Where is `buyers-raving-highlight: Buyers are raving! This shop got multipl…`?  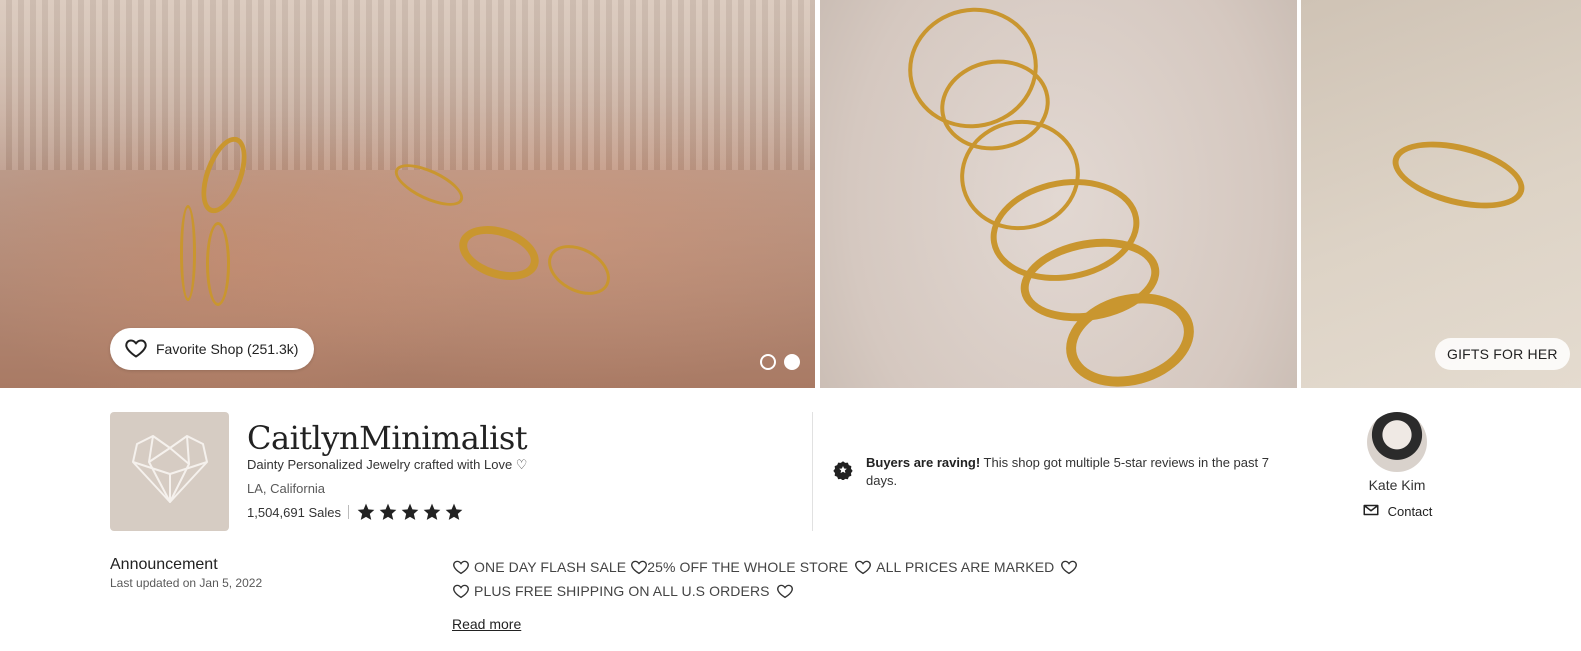
buyers-raving-highlight: Buyers are raving! This shop got multipl… is located at coordinates (1068, 472).